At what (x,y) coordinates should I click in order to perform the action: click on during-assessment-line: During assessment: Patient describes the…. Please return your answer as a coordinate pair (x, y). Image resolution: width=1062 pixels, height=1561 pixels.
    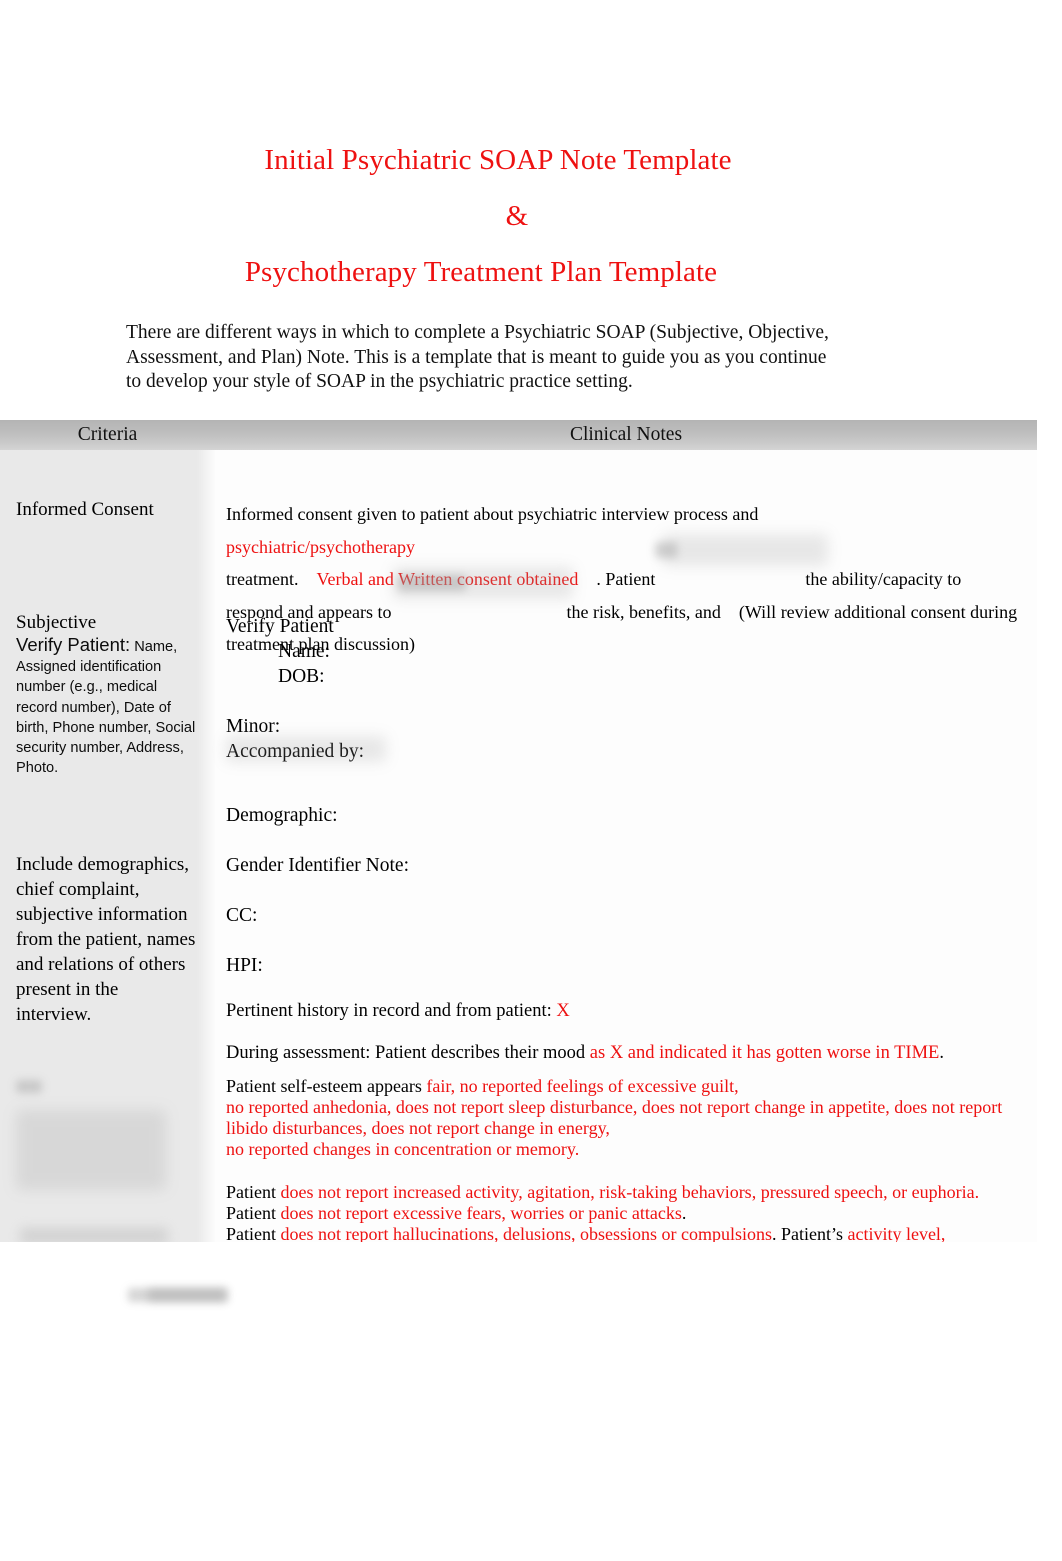
    Looking at the image, I should click on (626, 1053).